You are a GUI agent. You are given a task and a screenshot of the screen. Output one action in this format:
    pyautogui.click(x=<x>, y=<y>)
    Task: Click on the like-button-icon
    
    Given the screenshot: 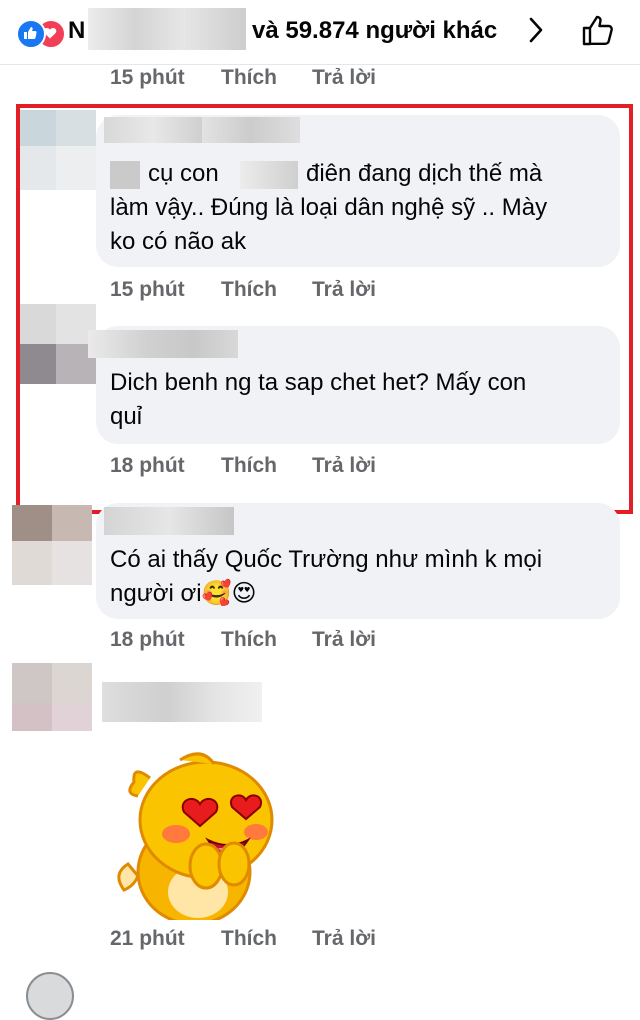 What is the action you would take?
    pyautogui.click(x=598, y=30)
    